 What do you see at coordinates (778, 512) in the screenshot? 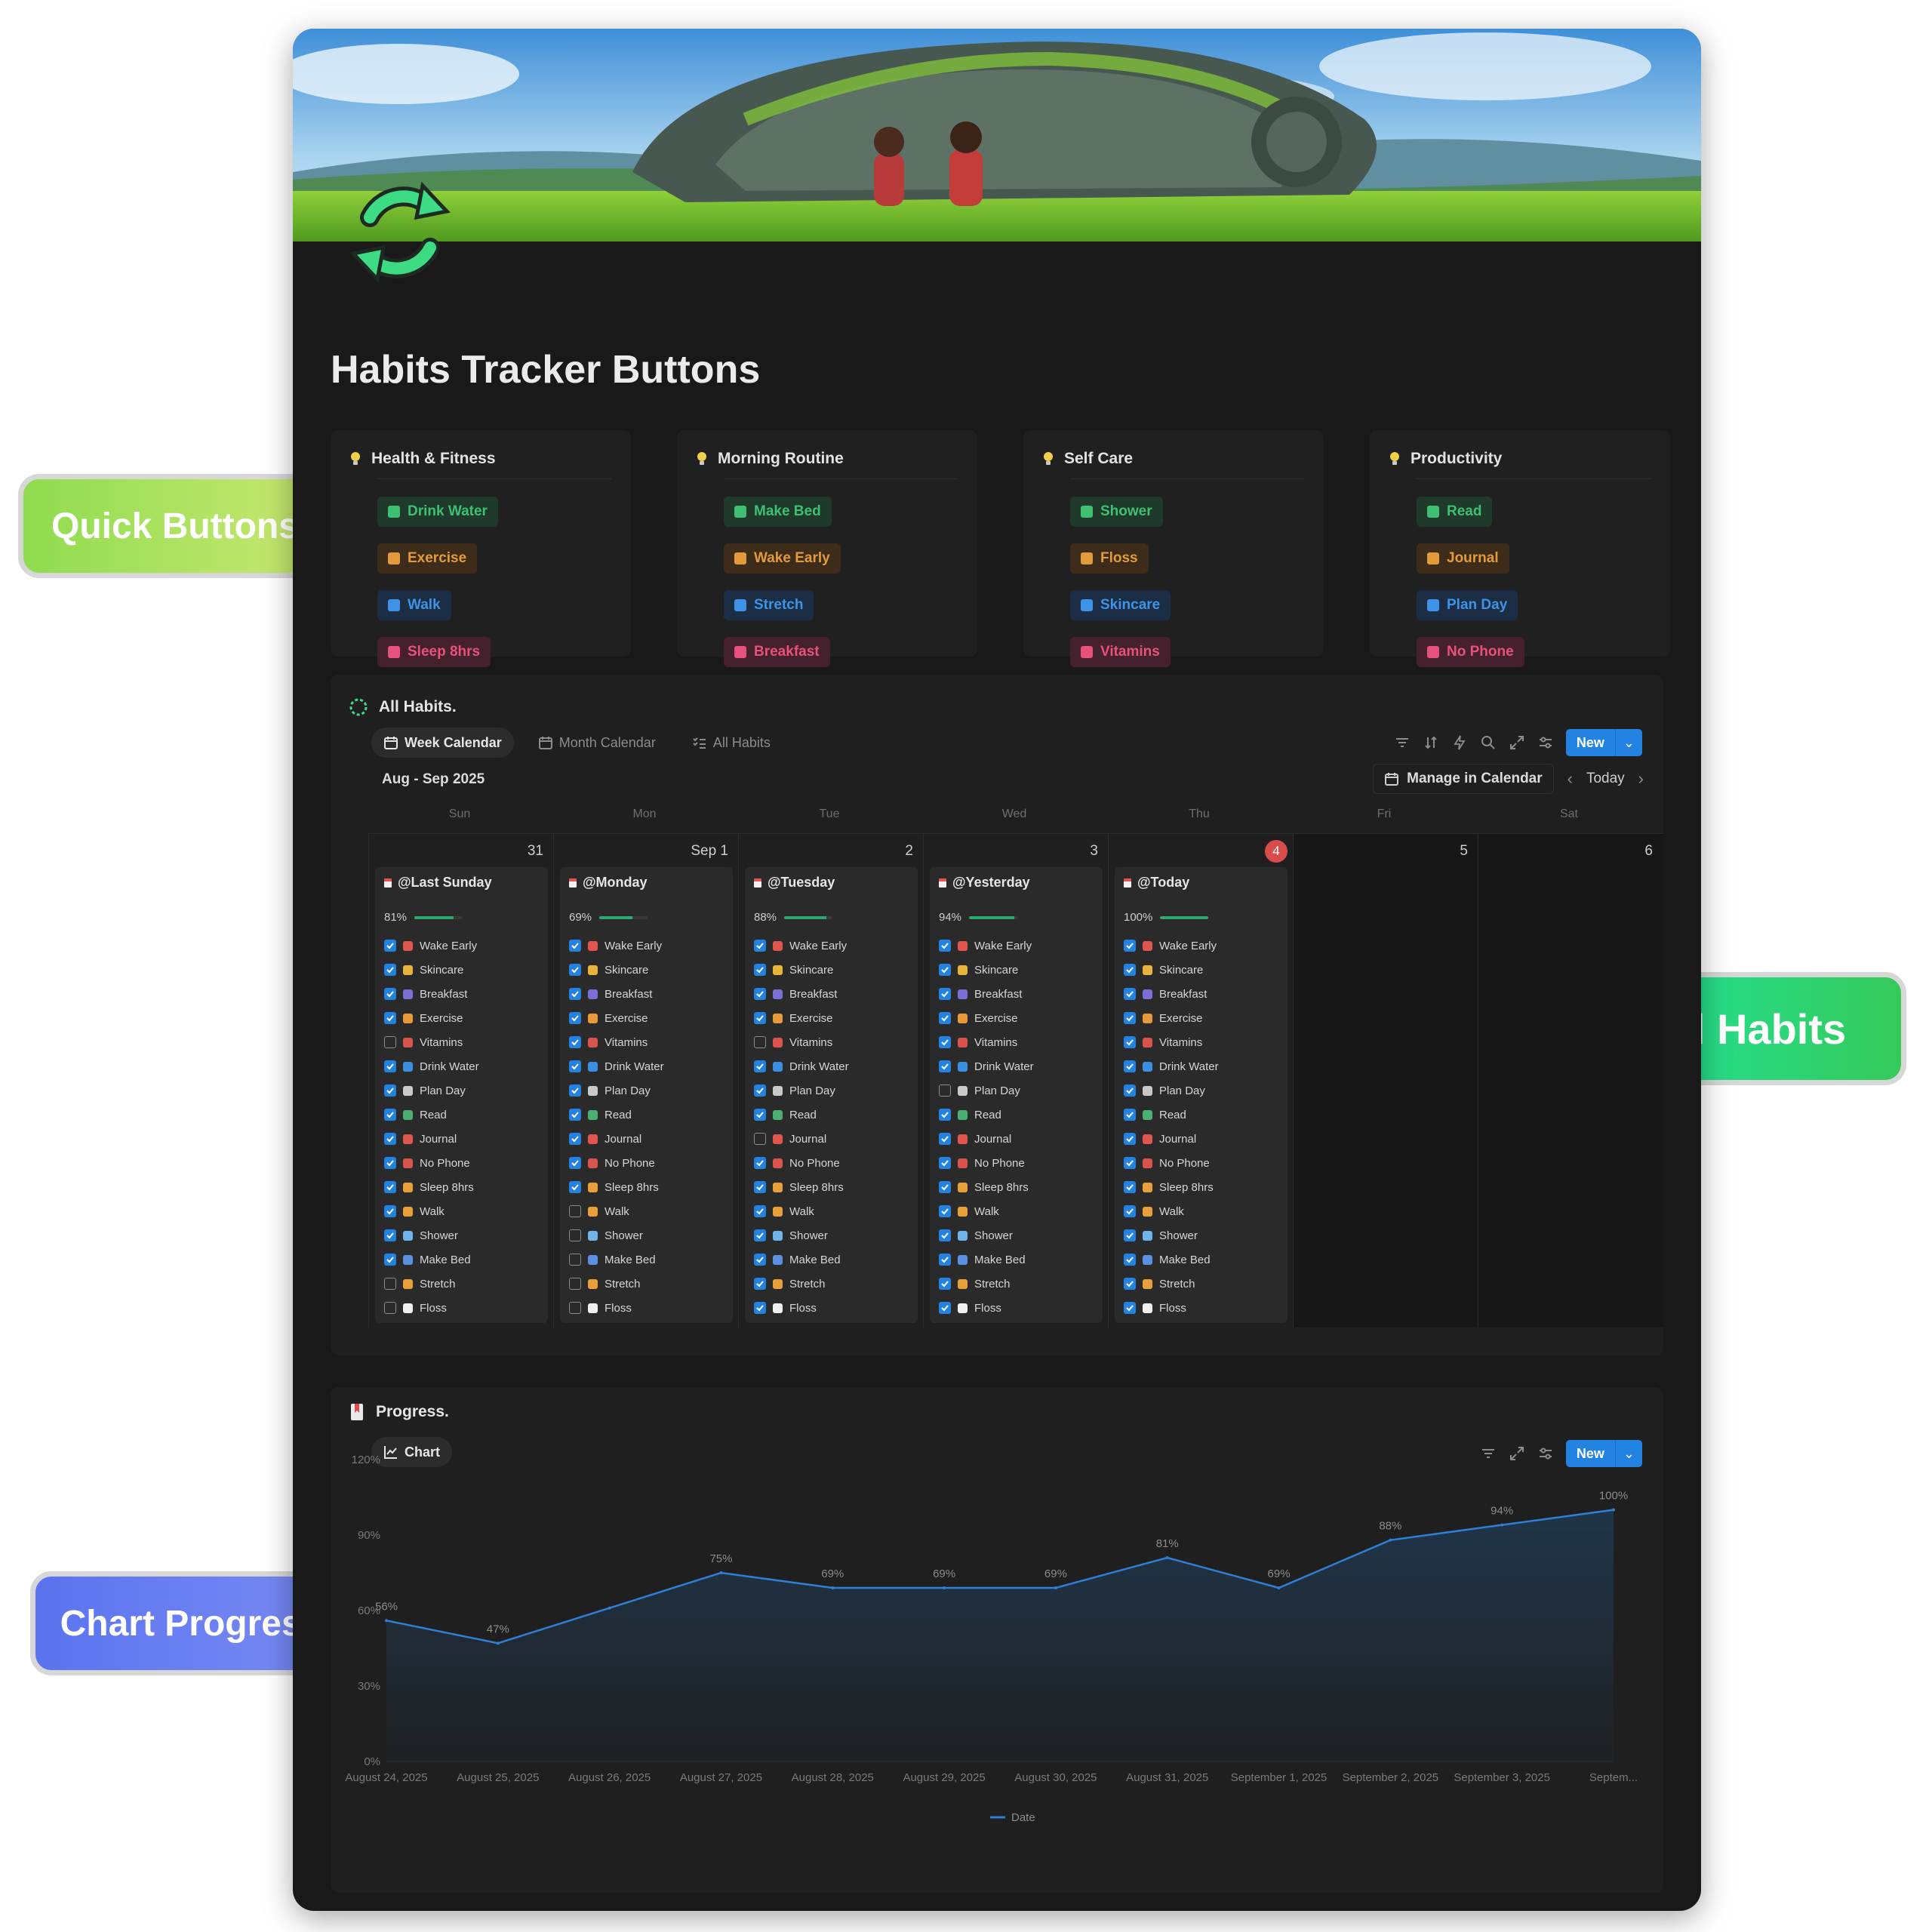
I see `quick-button-make-bed: Make Bed` at bounding box center [778, 512].